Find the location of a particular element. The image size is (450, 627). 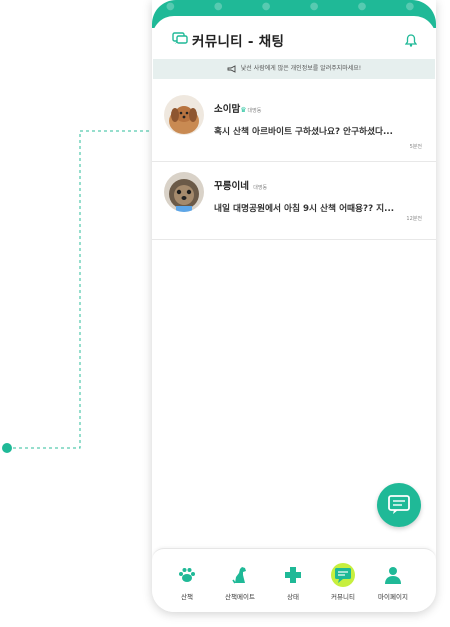

health-cross-icon is located at coordinates (293, 575).